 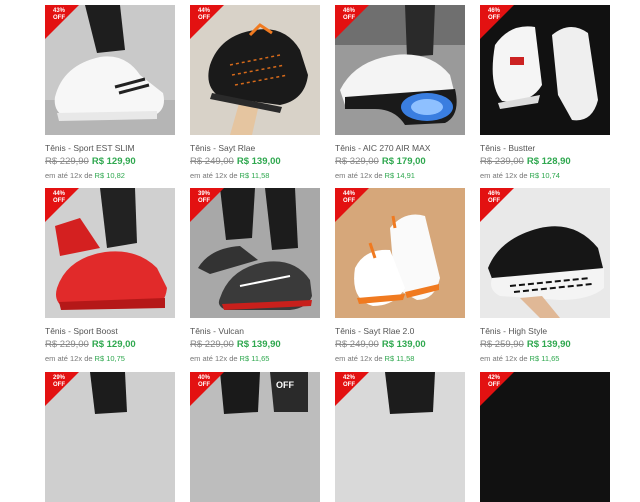 What do you see at coordinates (507, 148) in the screenshot?
I see `product-name: Tênis - Bustter` at bounding box center [507, 148].